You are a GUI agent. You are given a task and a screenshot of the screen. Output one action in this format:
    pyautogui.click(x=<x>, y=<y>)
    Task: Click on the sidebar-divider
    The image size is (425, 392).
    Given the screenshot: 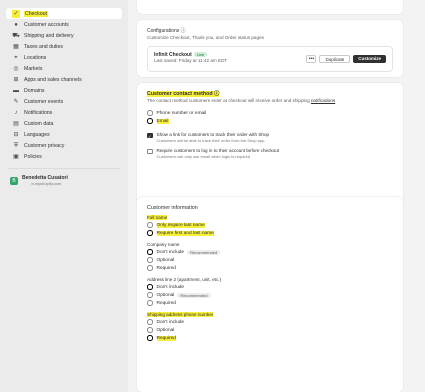 What is the action you would take?
    pyautogui.click(x=64, y=168)
    